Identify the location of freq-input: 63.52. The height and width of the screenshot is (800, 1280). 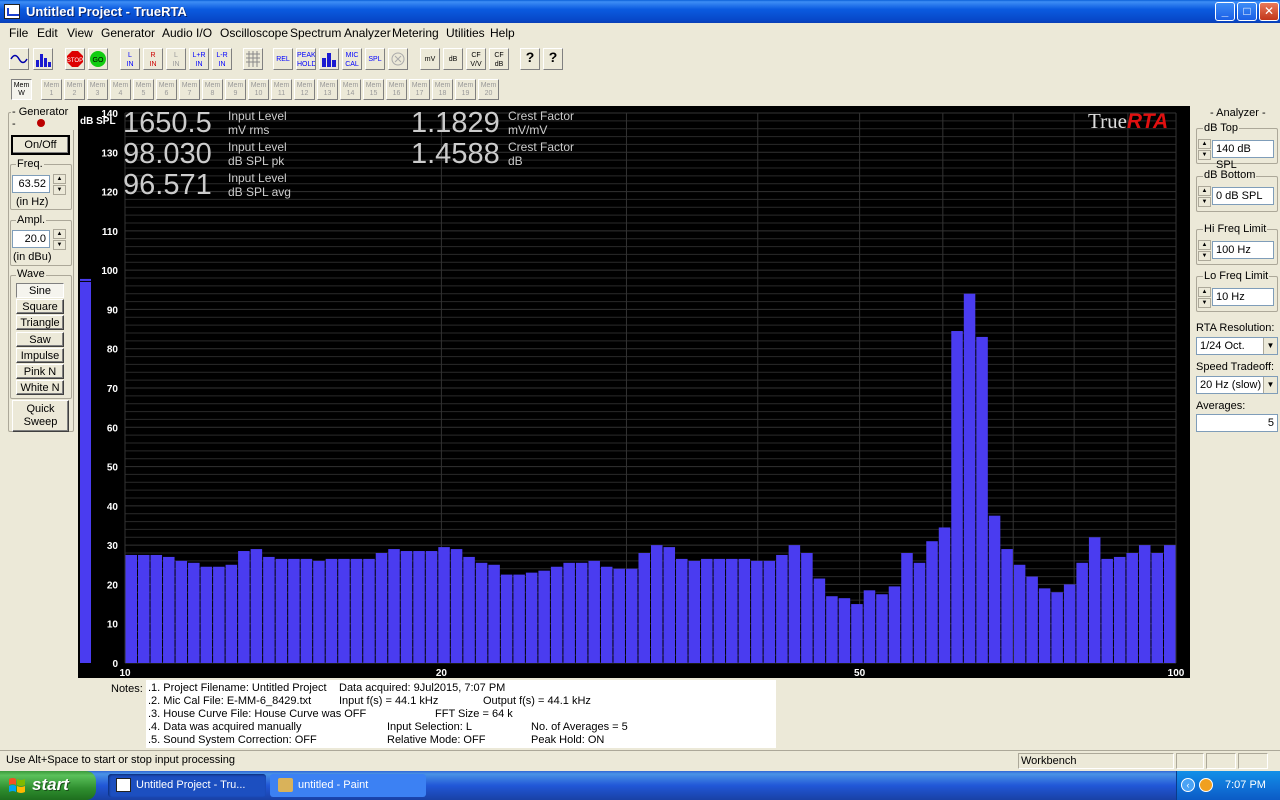
(31, 184).